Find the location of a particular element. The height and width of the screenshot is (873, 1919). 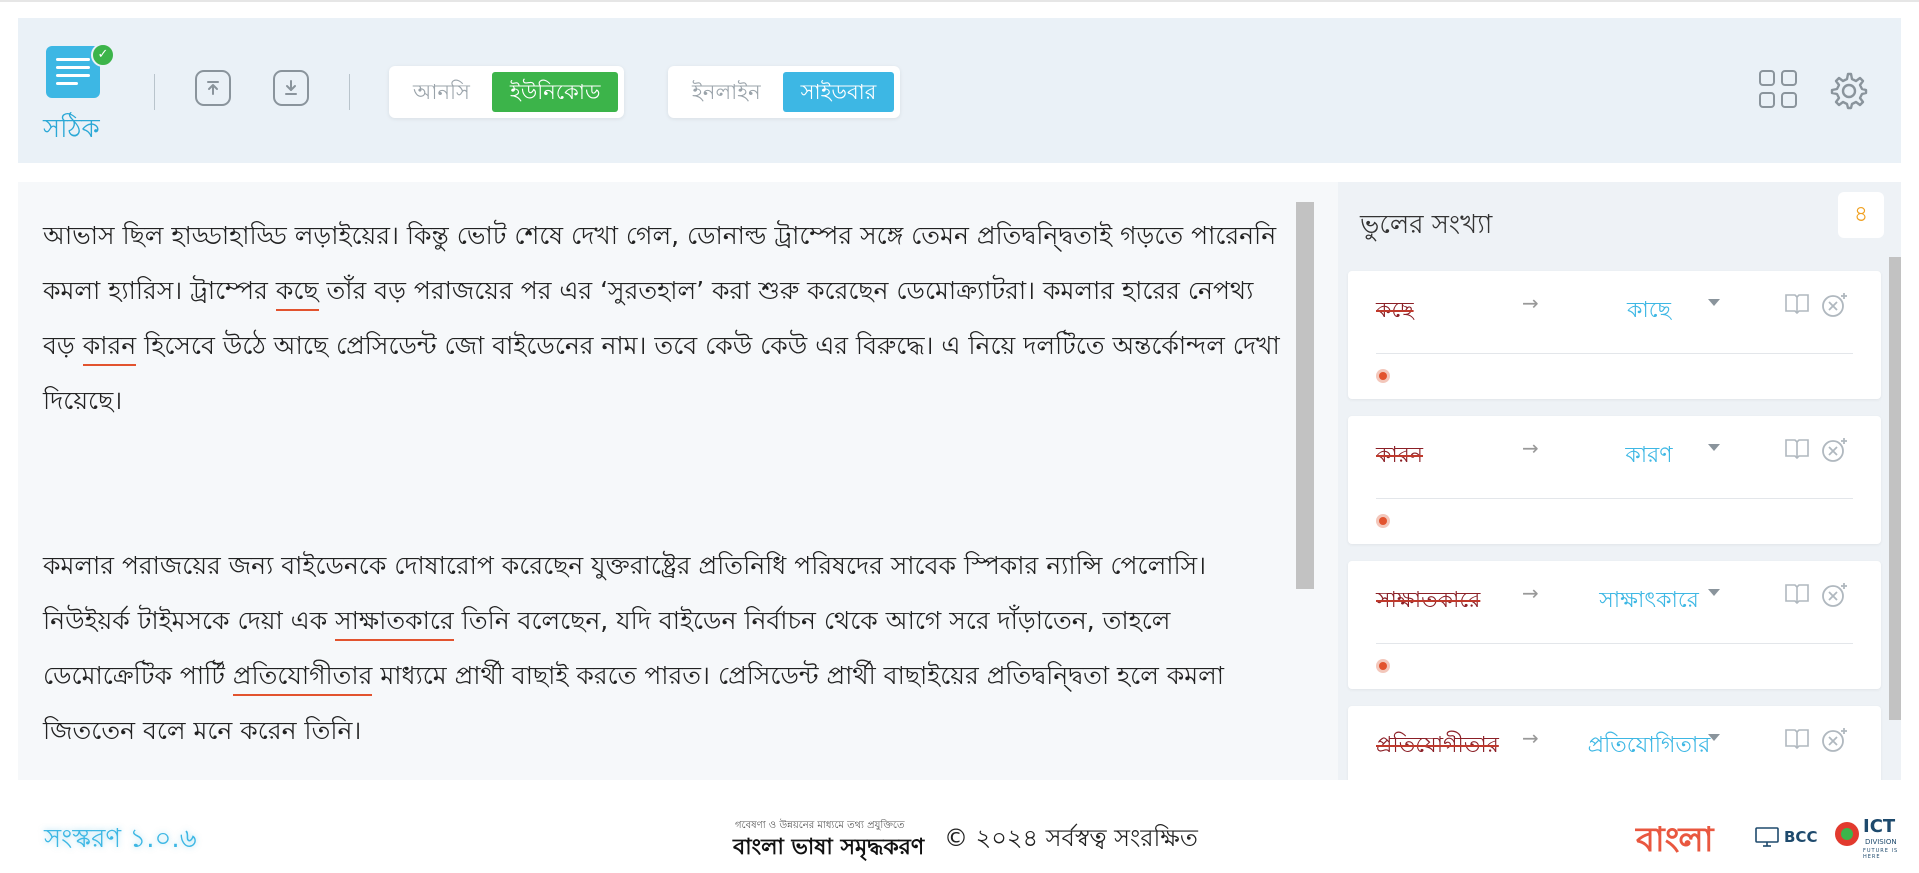

top-border is located at coordinates (959, 1).